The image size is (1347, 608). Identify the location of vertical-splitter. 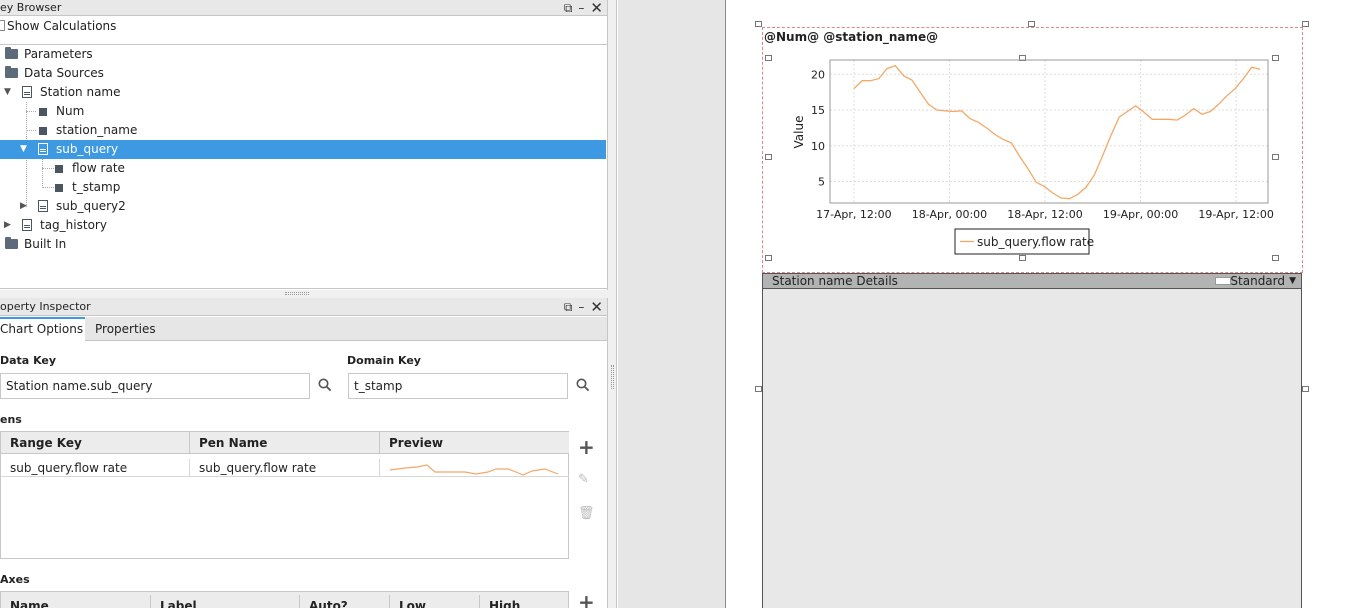
(612, 304).